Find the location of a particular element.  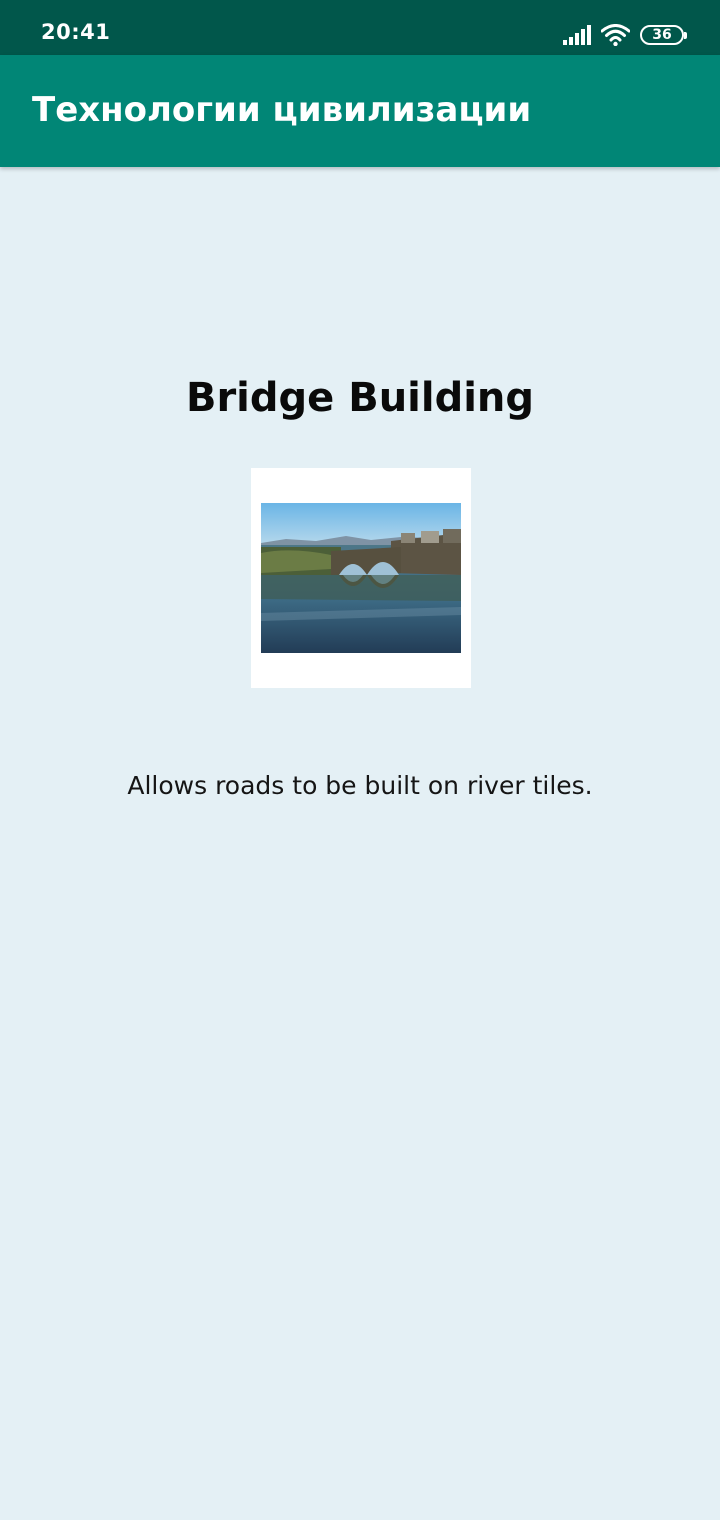

status-time: 20:41 is located at coordinates (76, 32).